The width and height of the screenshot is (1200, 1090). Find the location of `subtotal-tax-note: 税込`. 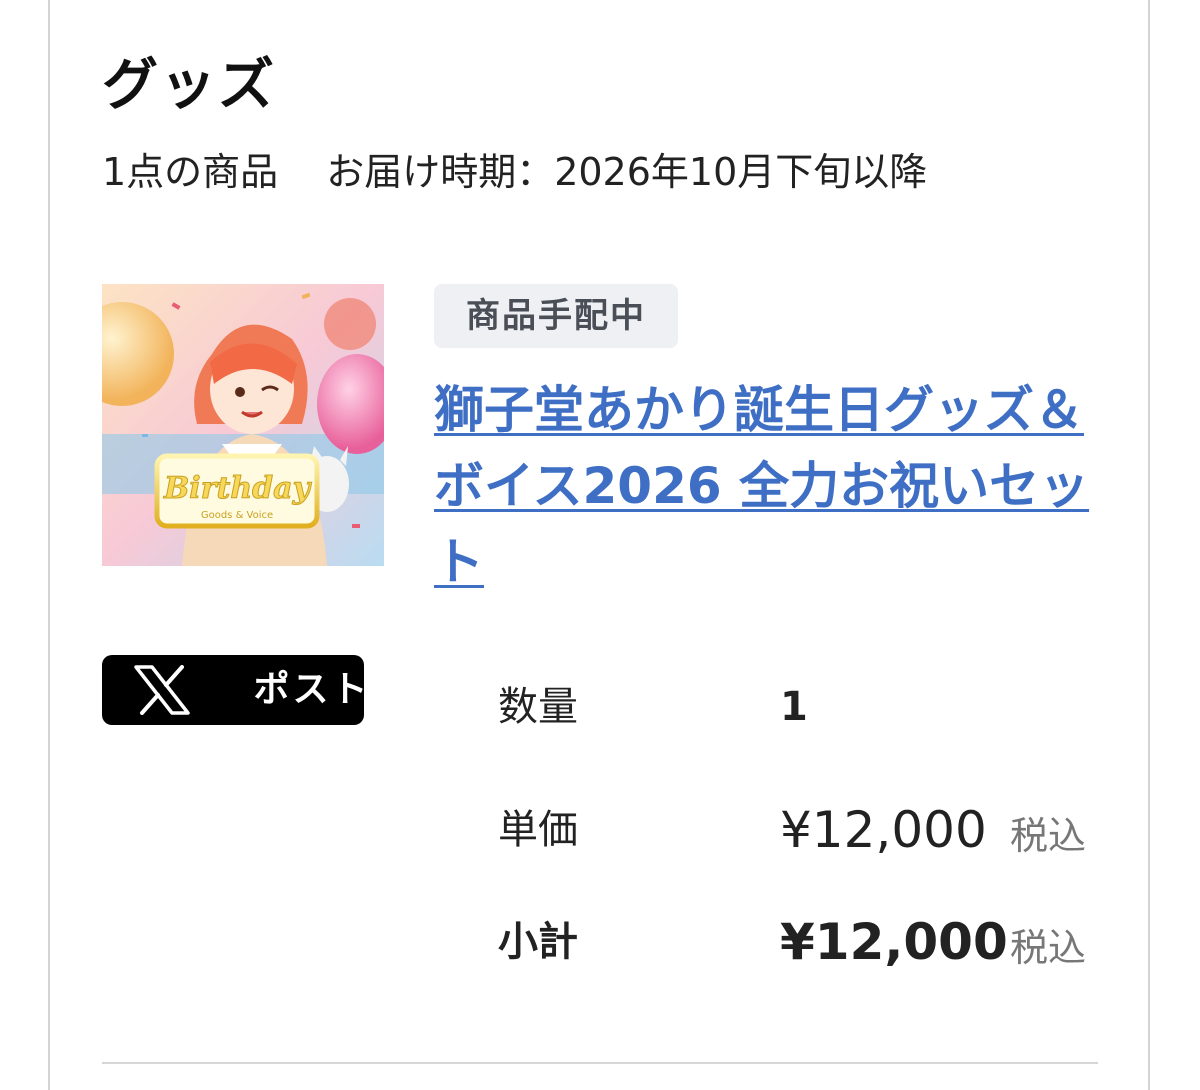

subtotal-tax-note: 税込 is located at coordinates (1048, 948).